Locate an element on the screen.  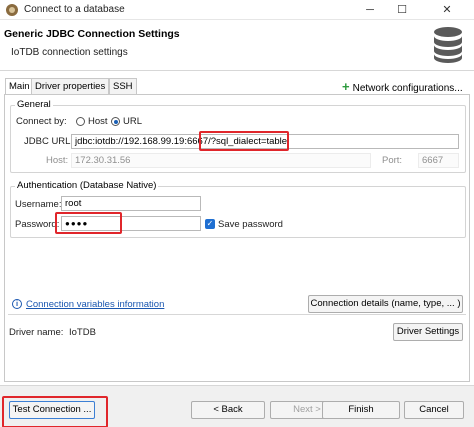
maximize-button: ☐ is located at coordinates (402, 10).